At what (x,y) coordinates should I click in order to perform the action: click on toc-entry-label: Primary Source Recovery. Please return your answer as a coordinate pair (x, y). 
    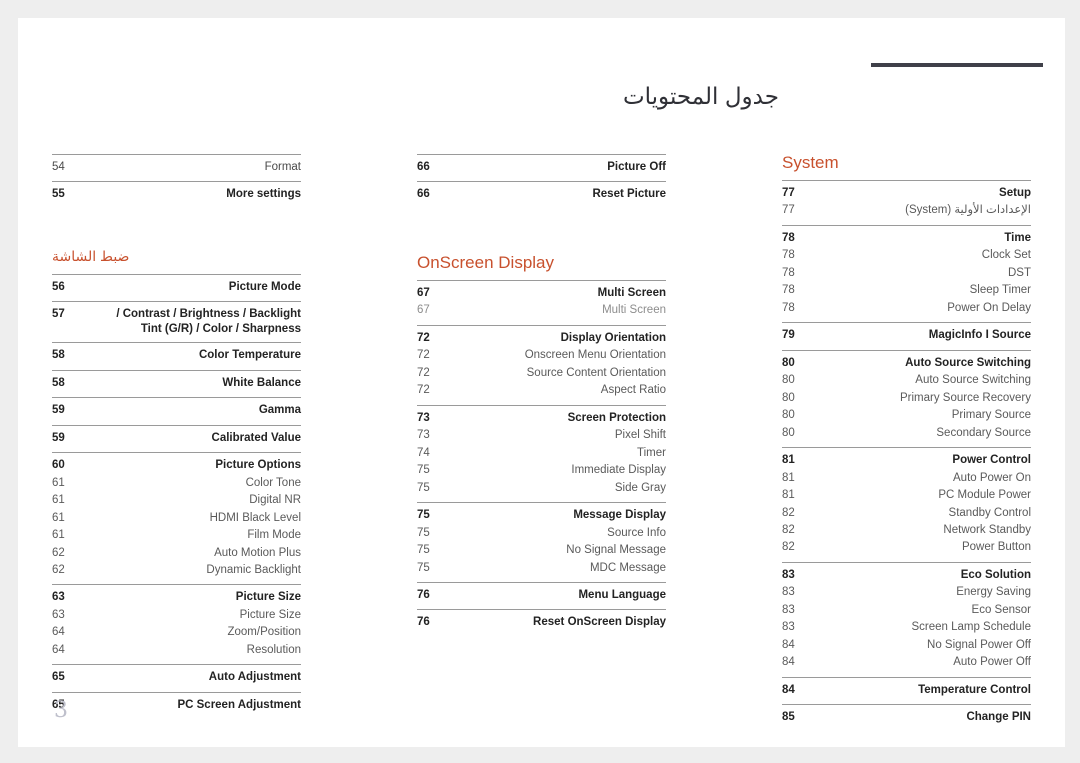
    Looking at the image, I should click on (965, 397).